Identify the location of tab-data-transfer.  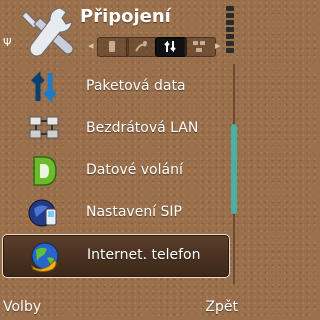
(171, 47).